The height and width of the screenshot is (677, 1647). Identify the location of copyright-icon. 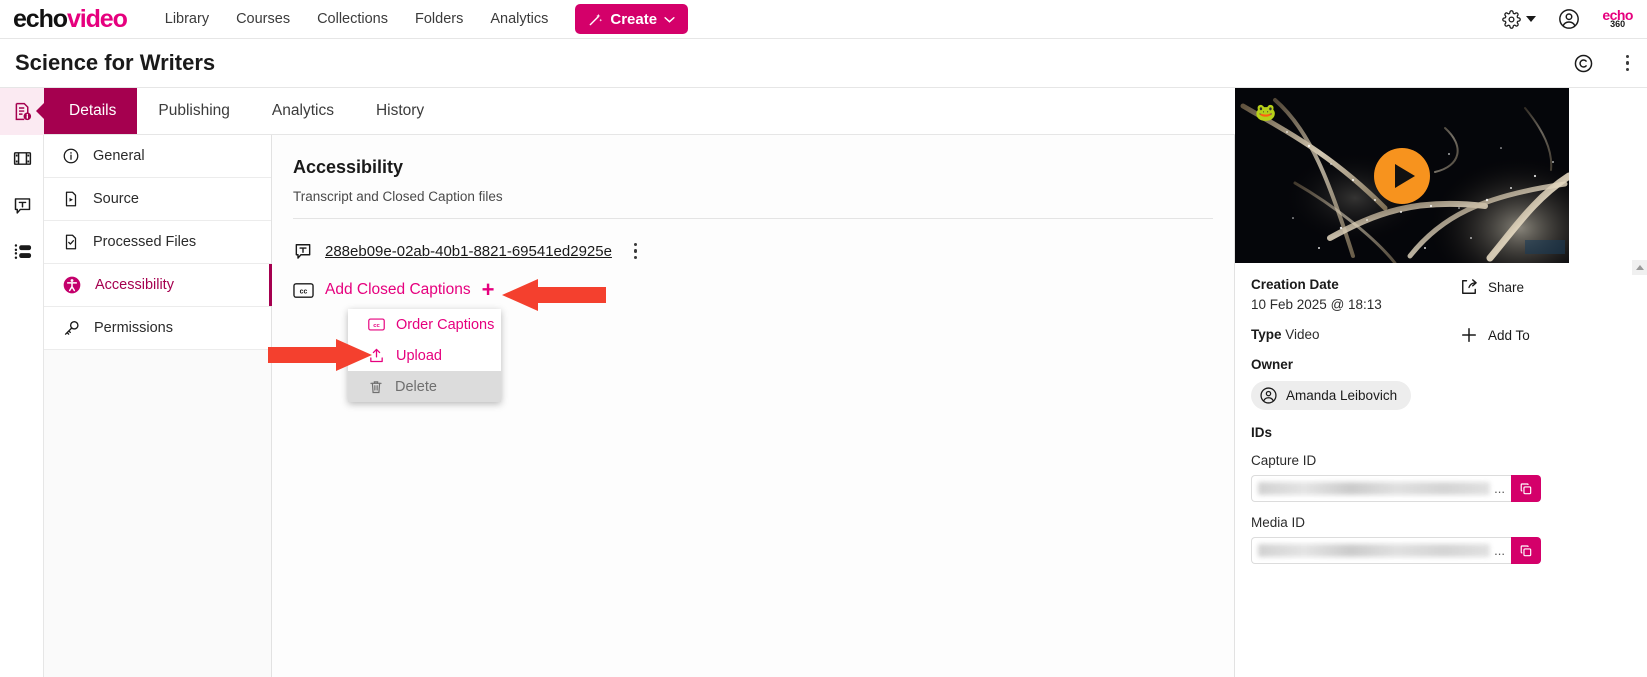
(1583, 63).